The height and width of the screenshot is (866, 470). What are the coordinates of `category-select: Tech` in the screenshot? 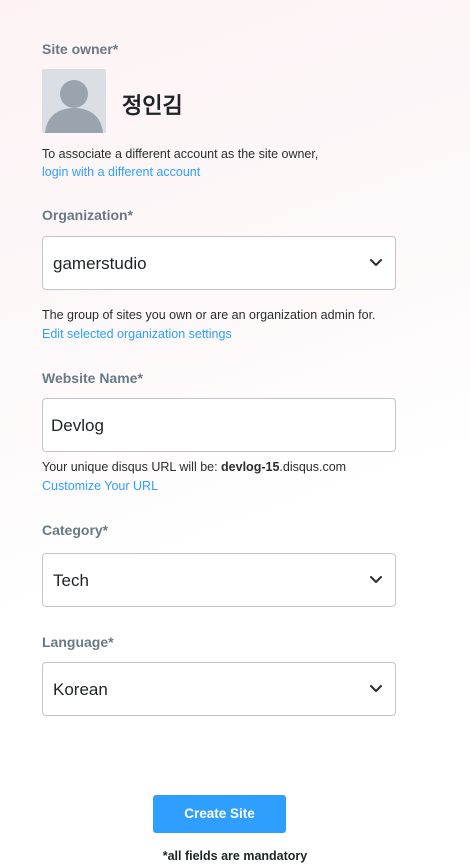 It's located at (219, 580).